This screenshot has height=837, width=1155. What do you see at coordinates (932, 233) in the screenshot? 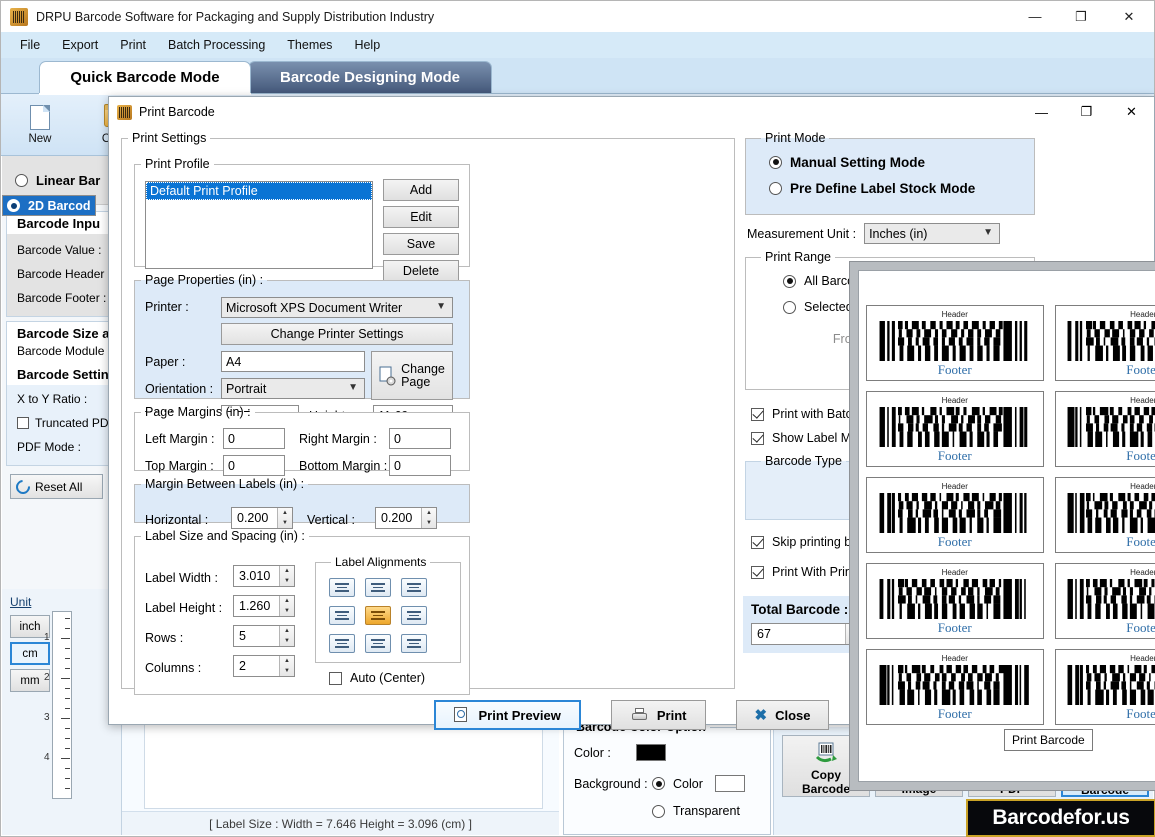
I see `measurement-unit-select: Inches (in) ▼` at bounding box center [932, 233].